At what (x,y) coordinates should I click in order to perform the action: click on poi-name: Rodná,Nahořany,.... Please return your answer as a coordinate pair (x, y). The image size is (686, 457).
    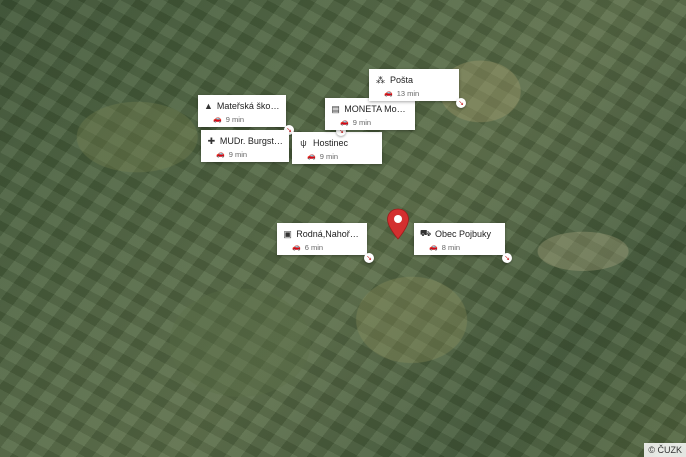
    Looking at the image, I should click on (328, 234).